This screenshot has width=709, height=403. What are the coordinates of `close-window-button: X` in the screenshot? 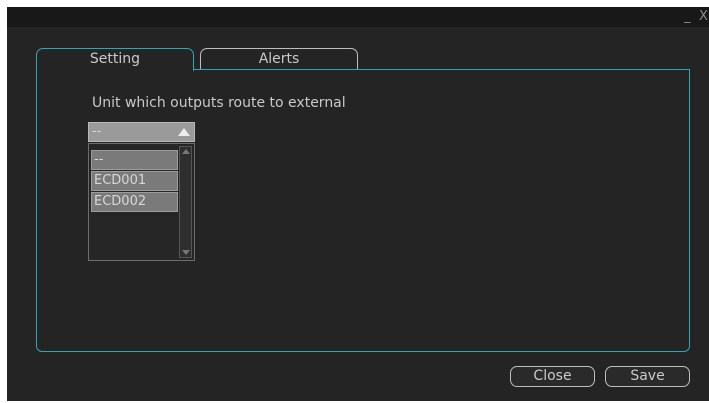 It's located at (703, 17).